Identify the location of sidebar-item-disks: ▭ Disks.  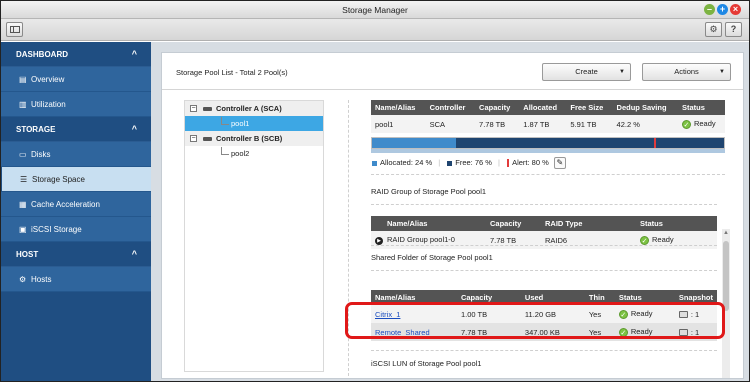
(76, 154).